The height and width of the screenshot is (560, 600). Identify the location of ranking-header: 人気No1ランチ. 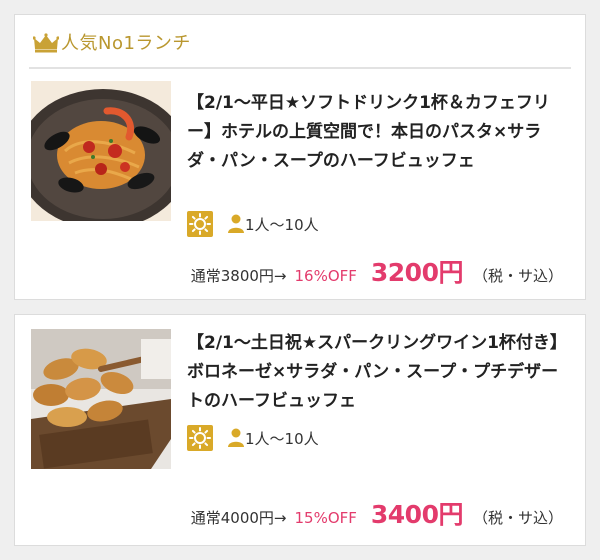
(300, 48).